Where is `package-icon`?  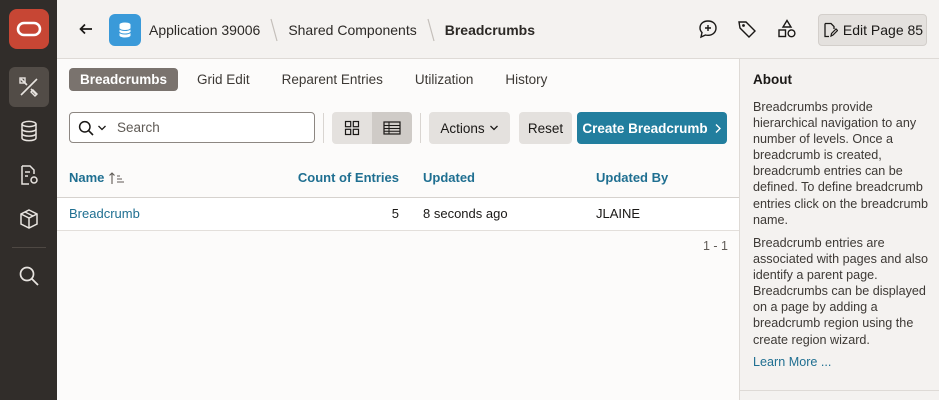 package-icon is located at coordinates (29, 219).